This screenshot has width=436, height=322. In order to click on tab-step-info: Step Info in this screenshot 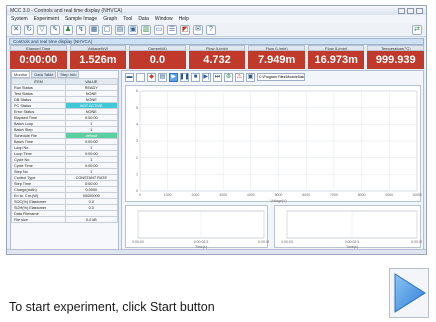, I will do `click(68, 74)`.